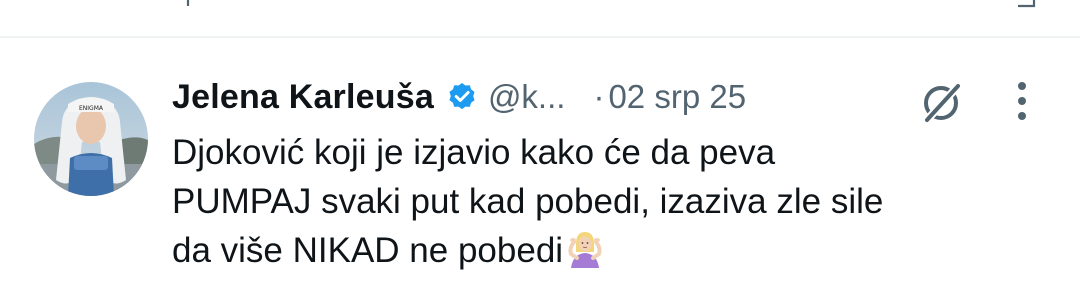 This screenshot has height=290, width=1080. I want to click on avatar-image: ENIGMA, so click(91, 139).